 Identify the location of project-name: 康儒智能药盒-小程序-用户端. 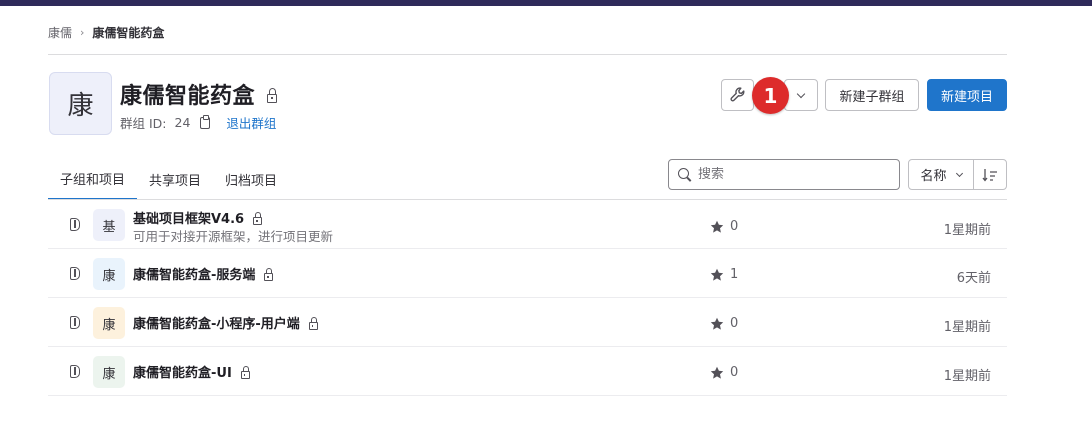
(216, 322).